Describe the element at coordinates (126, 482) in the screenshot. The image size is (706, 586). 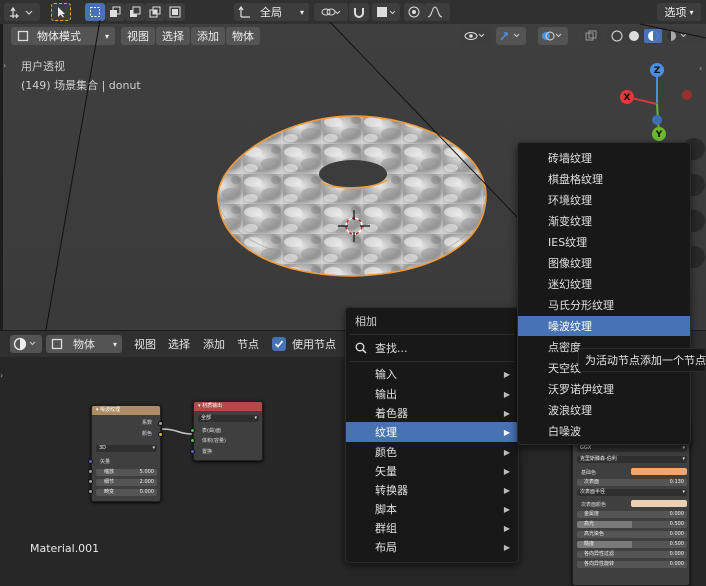
I see `noise-detail-field: 细节 2.000` at that location.